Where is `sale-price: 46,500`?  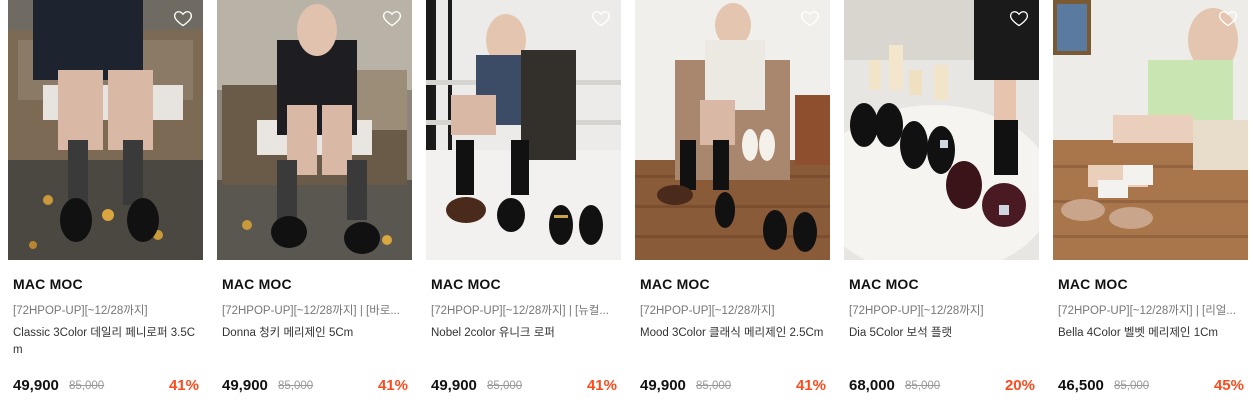
sale-price: 46,500 is located at coordinates (1081, 385).